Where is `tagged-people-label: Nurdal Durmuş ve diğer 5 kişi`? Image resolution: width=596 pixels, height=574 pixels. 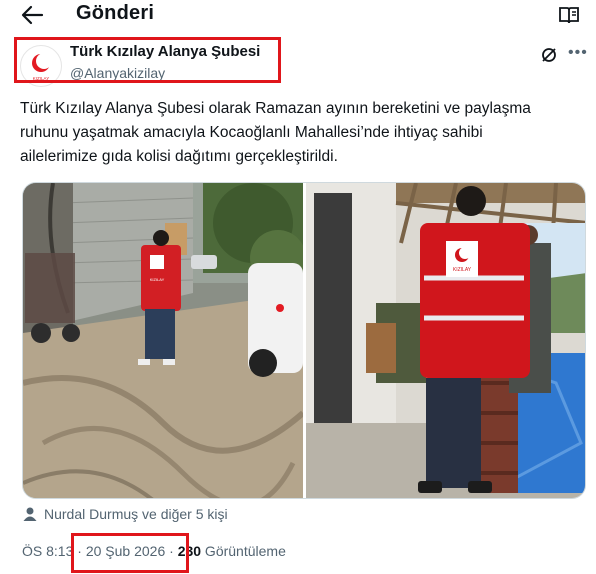 tagged-people-label: Nurdal Durmuş ve diğer 5 kişi is located at coordinates (136, 514).